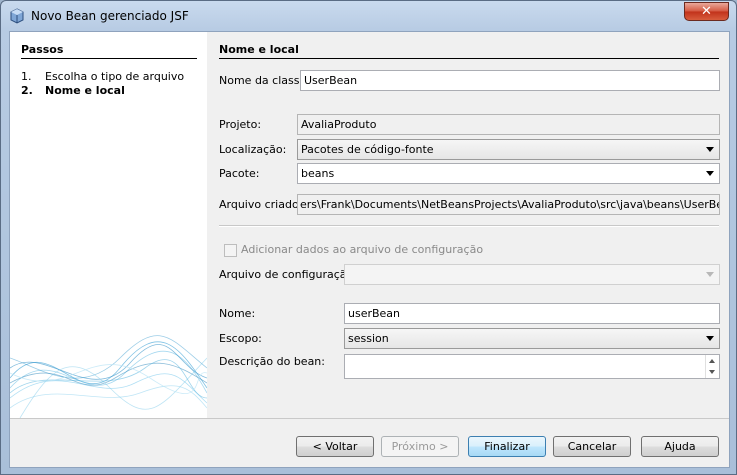 This screenshot has width=737, height=475. What do you see at coordinates (17, 16) in the screenshot?
I see `netbeans-cube-icon` at bounding box center [17, 16].